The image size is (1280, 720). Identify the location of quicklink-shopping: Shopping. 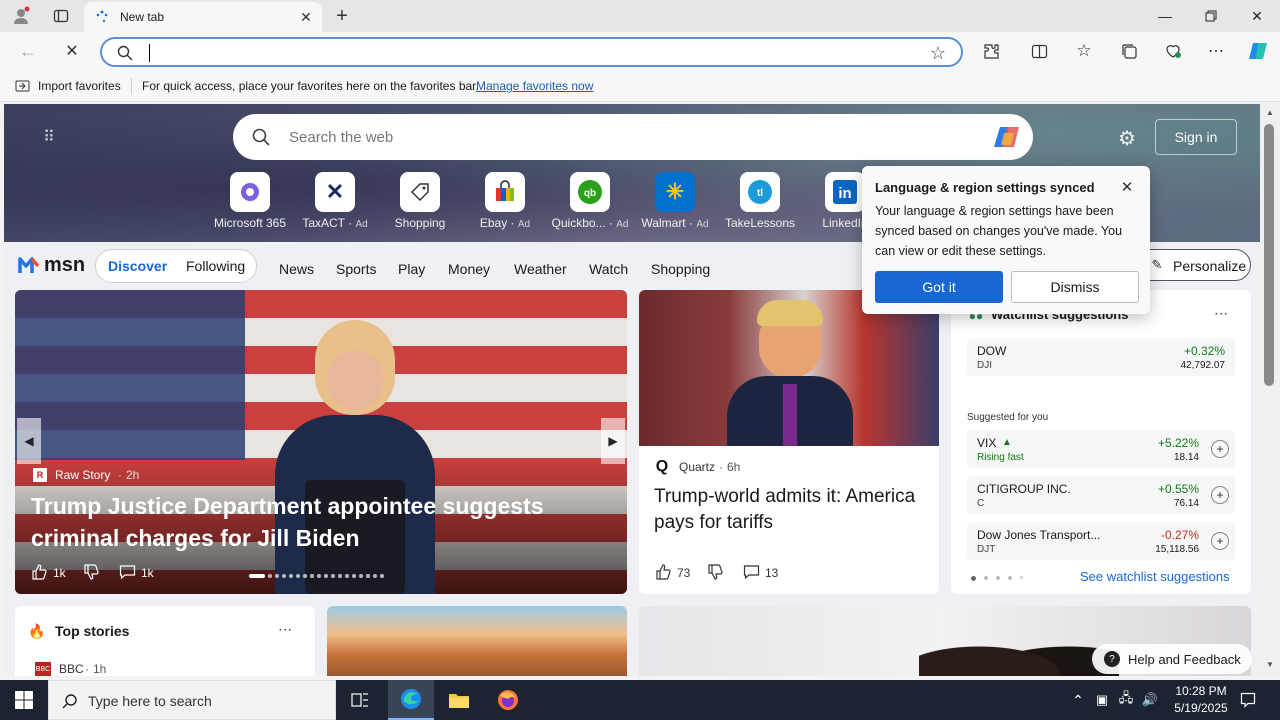
(420, 201).